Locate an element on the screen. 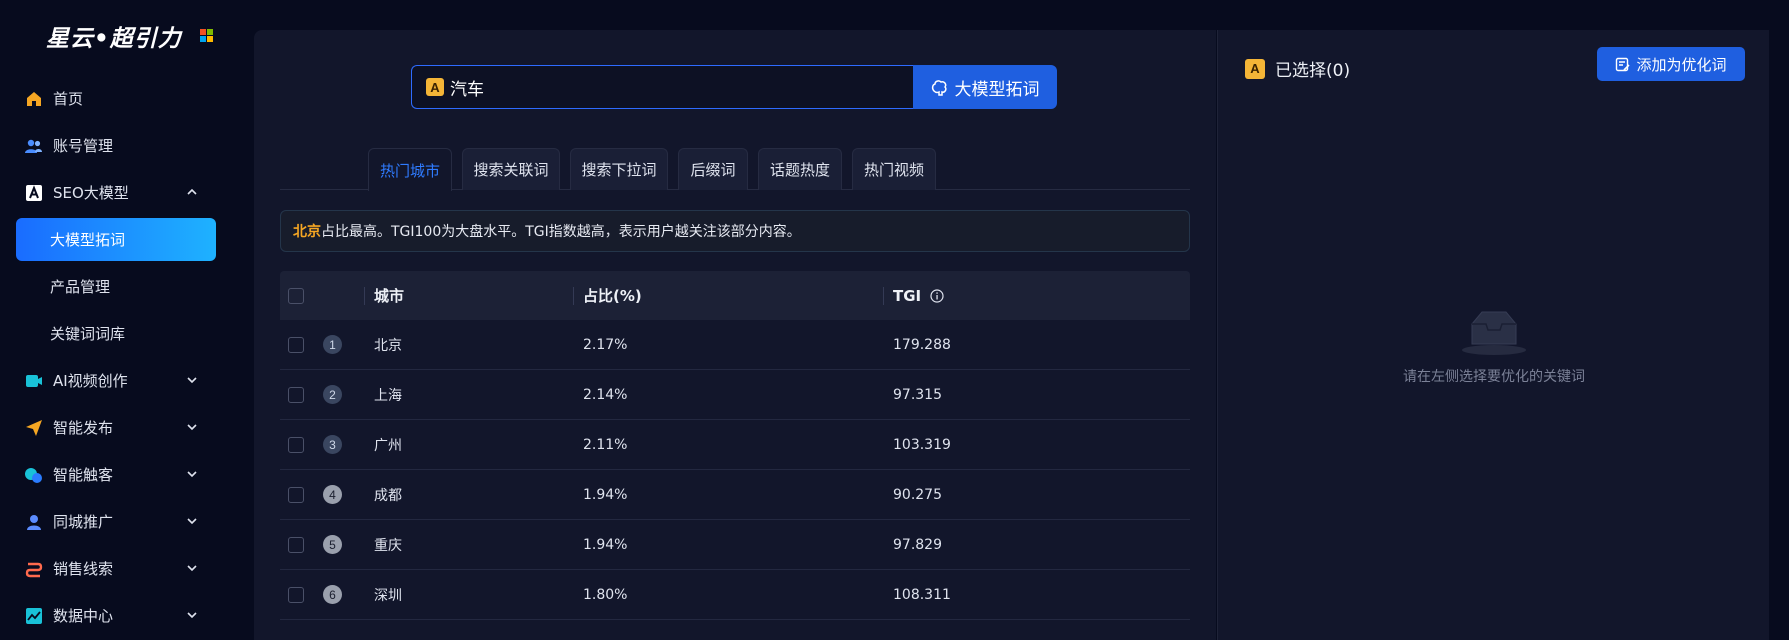 The height and width of the screenshot is (640, 1789). cell-tgi: 97.829 is located at coordinates (917, 544).